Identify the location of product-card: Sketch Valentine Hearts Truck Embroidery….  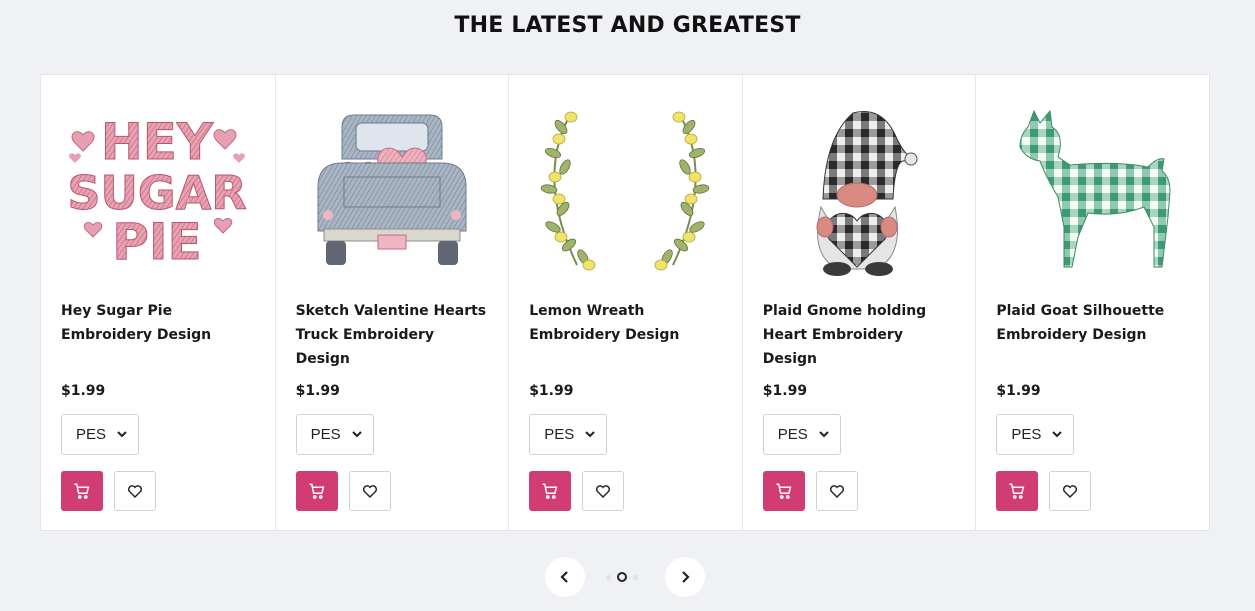
(391, 302).